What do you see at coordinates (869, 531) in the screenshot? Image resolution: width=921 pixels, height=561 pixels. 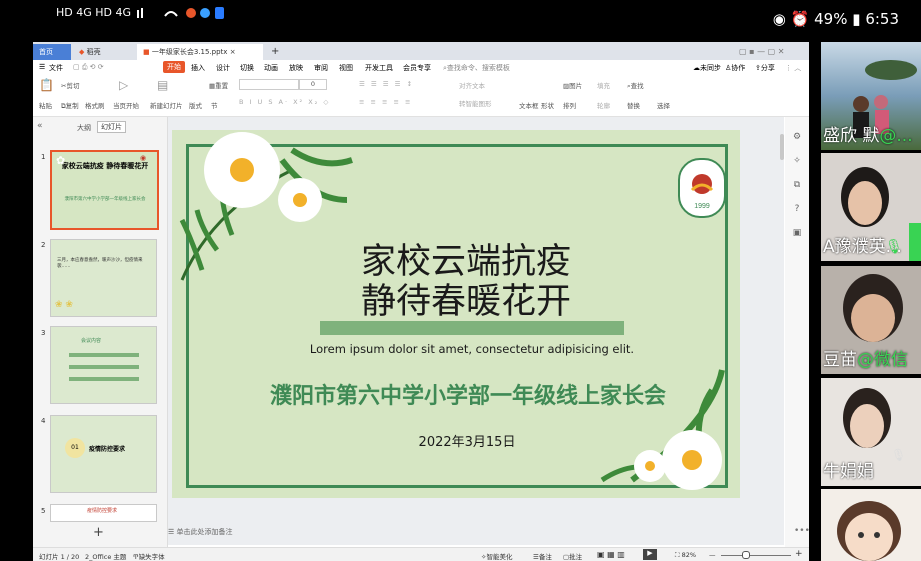 I see `participant-avatar-cartoon` at bounding box center [869, 531].